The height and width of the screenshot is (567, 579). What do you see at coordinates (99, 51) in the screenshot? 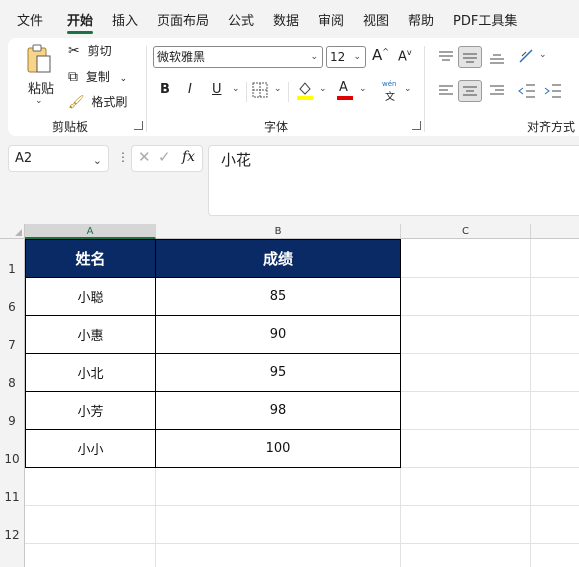
I see `cut-label: 剪切` at bounding box center [99, 51].